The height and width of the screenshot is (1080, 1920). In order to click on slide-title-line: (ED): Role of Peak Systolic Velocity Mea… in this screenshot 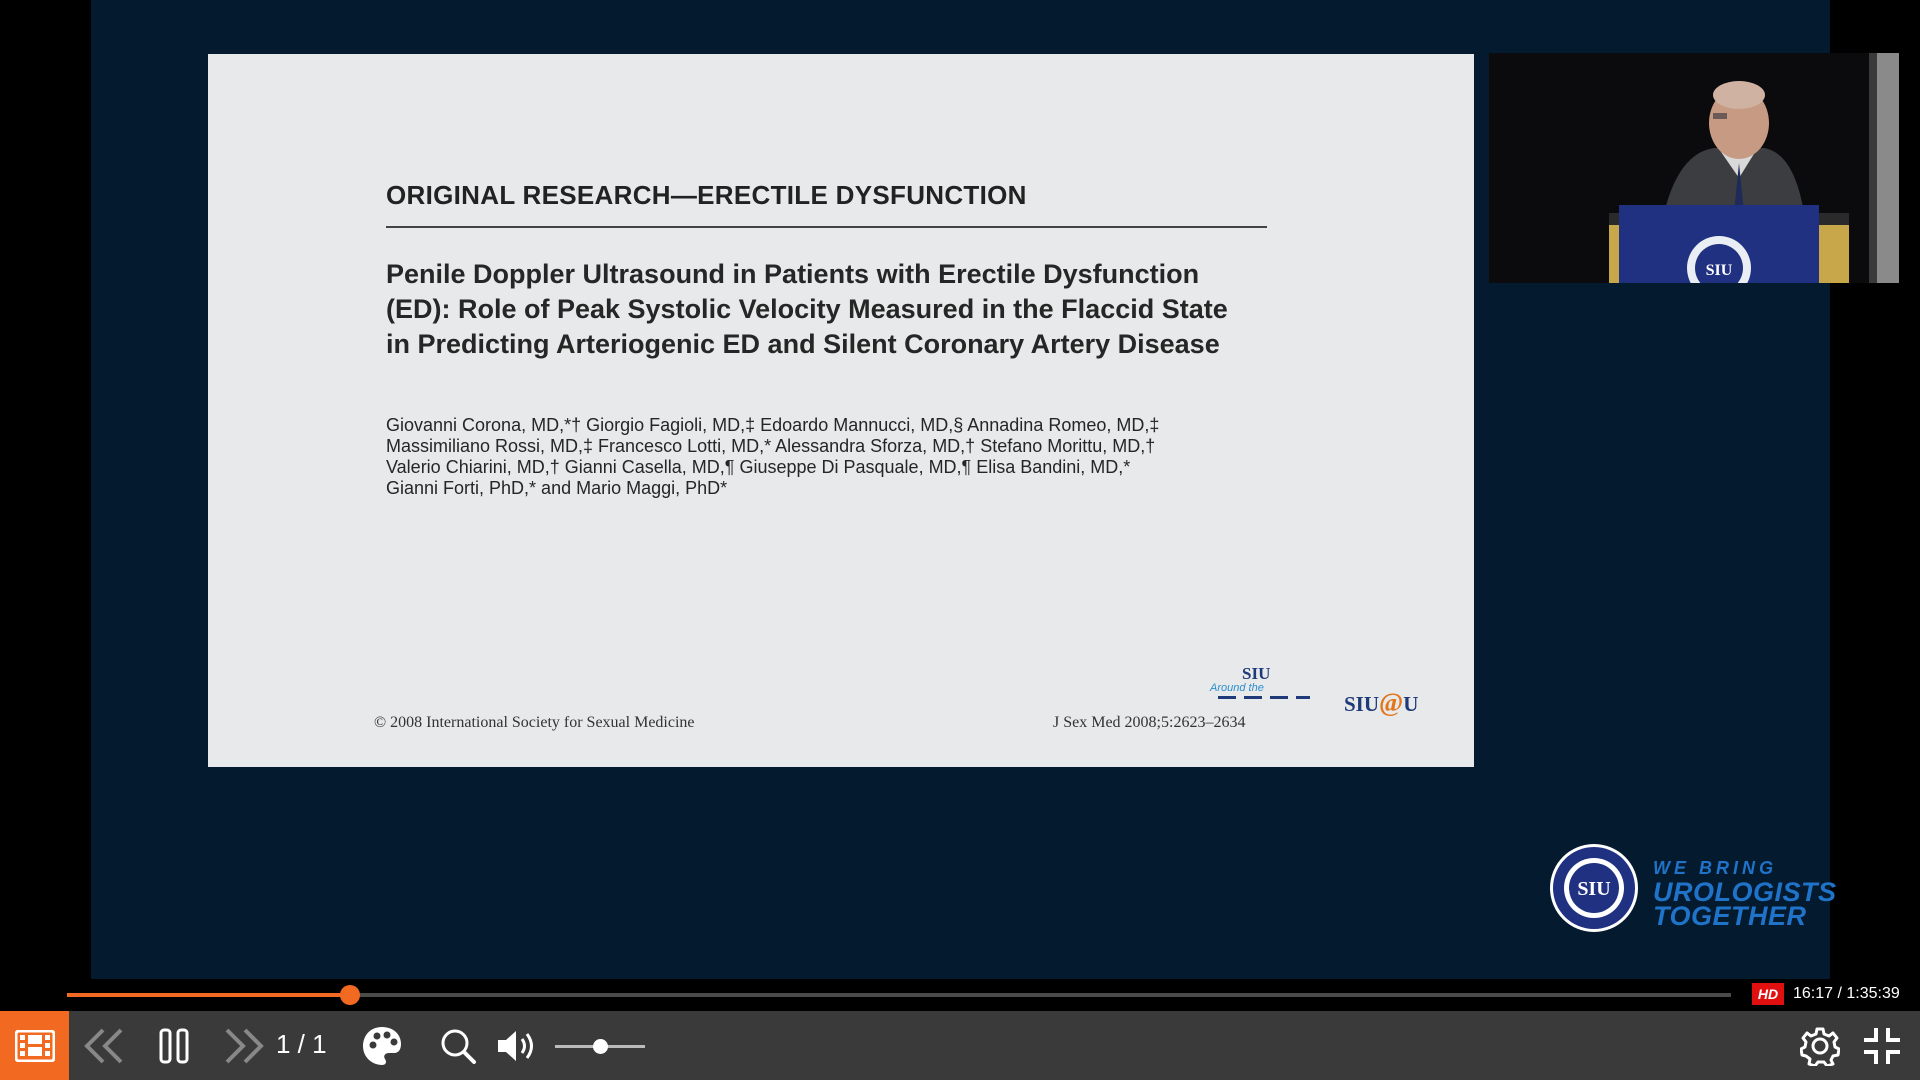, I will do `click(807, 309)`.